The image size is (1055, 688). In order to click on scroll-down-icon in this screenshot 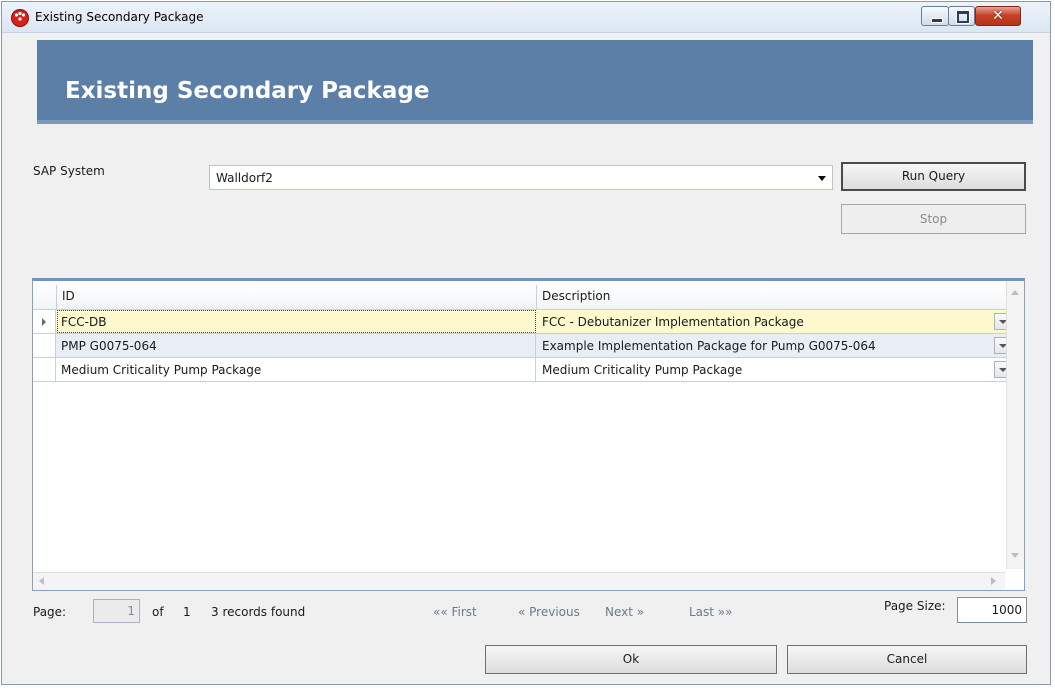, I will do `click(1015, 555)`.